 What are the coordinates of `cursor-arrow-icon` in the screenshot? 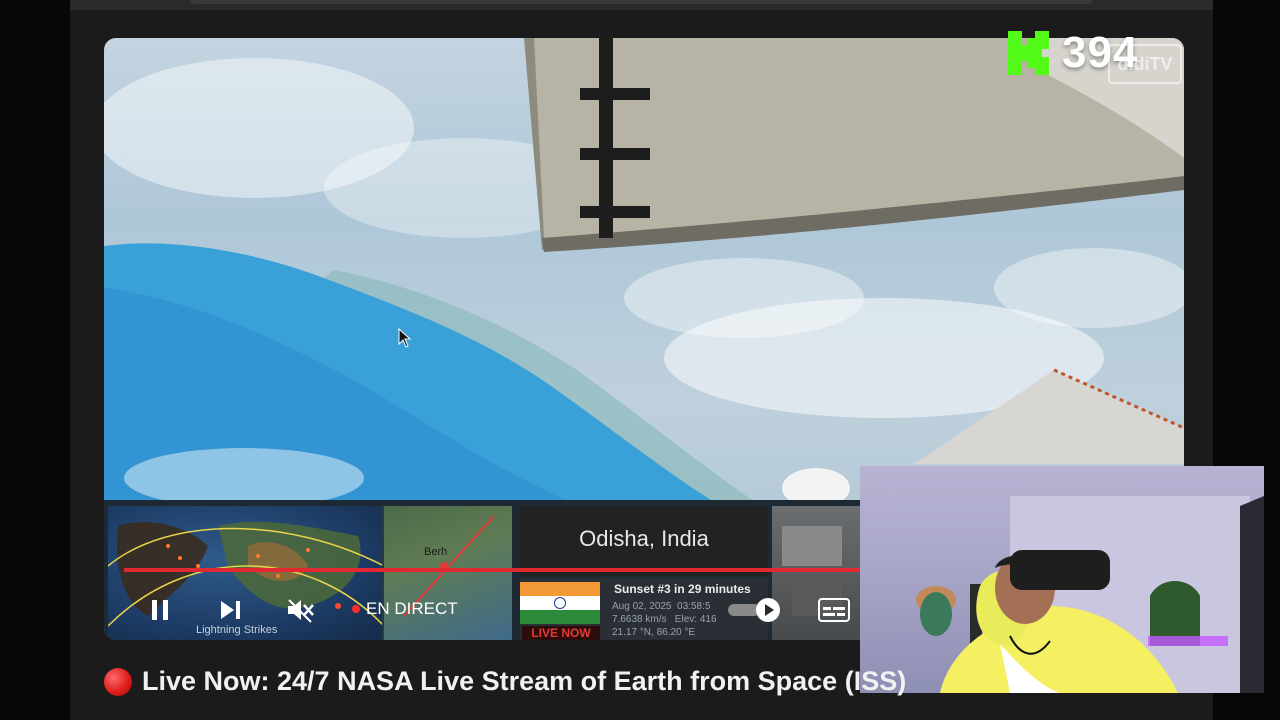 It's located at (405, 337).